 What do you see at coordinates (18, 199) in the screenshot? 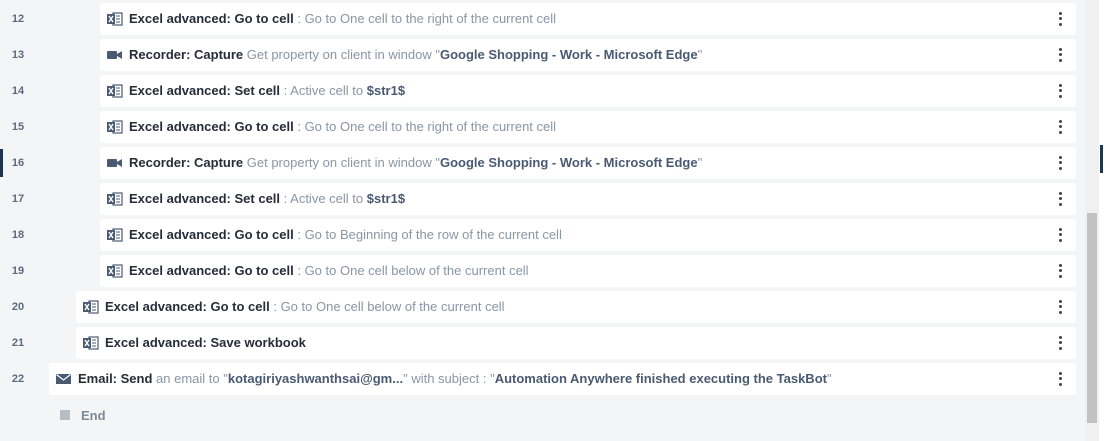
I see `line-number: 17` at bounding box center [18, 199].